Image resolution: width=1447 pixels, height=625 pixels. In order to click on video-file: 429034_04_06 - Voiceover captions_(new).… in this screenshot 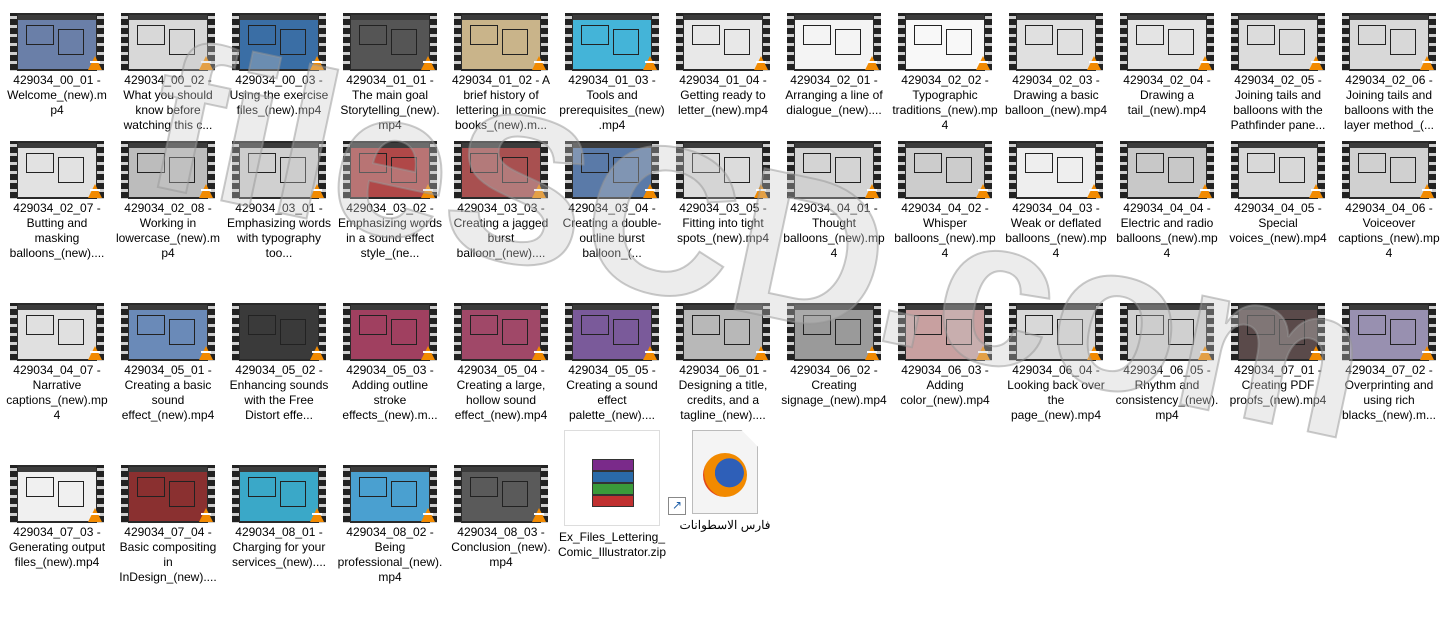, I will do `click(1389, 201)`.